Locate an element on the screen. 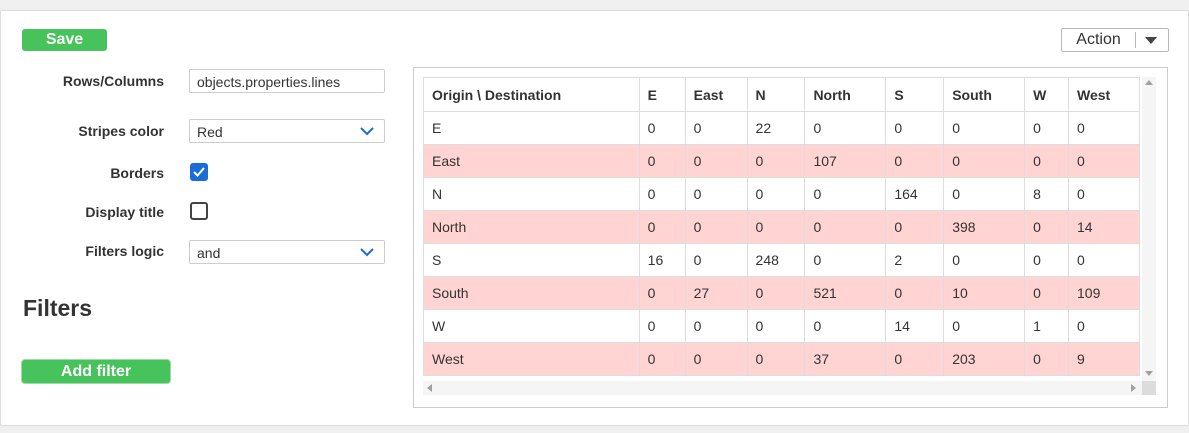  table-cell: 37 is located at coordinates (845, 359).